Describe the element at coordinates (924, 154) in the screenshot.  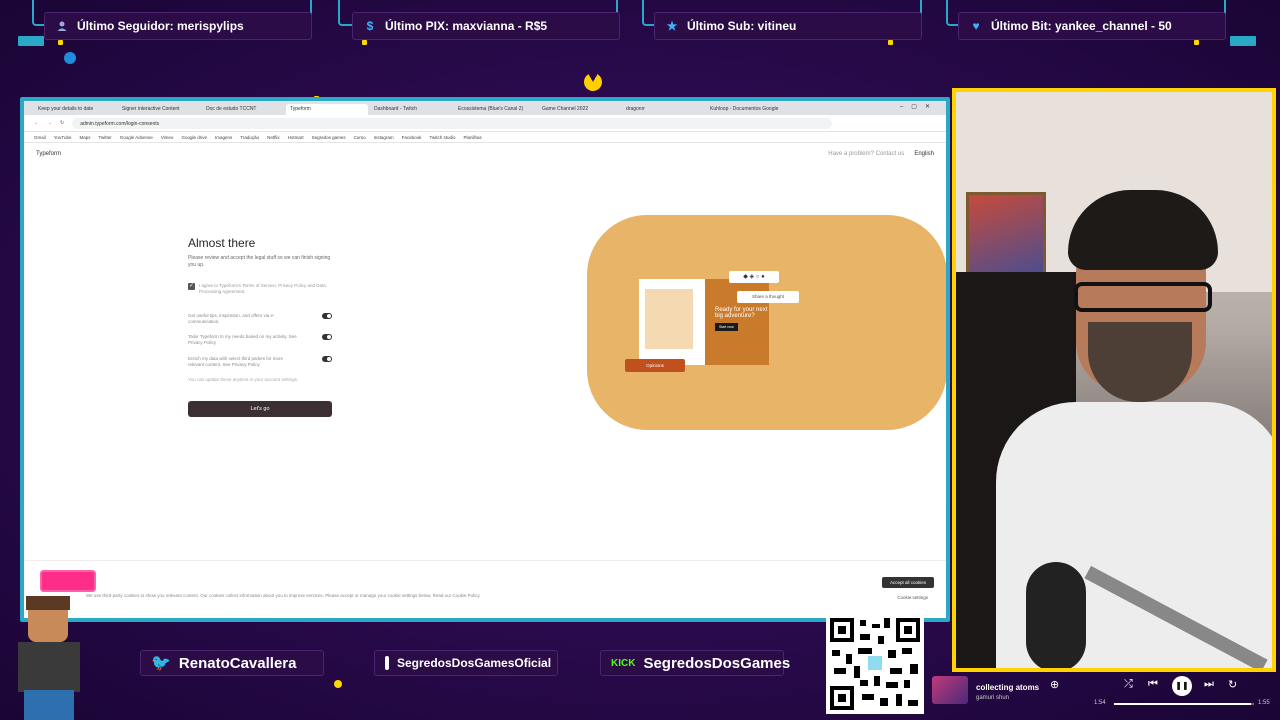
I see `language-select: English` at that location.